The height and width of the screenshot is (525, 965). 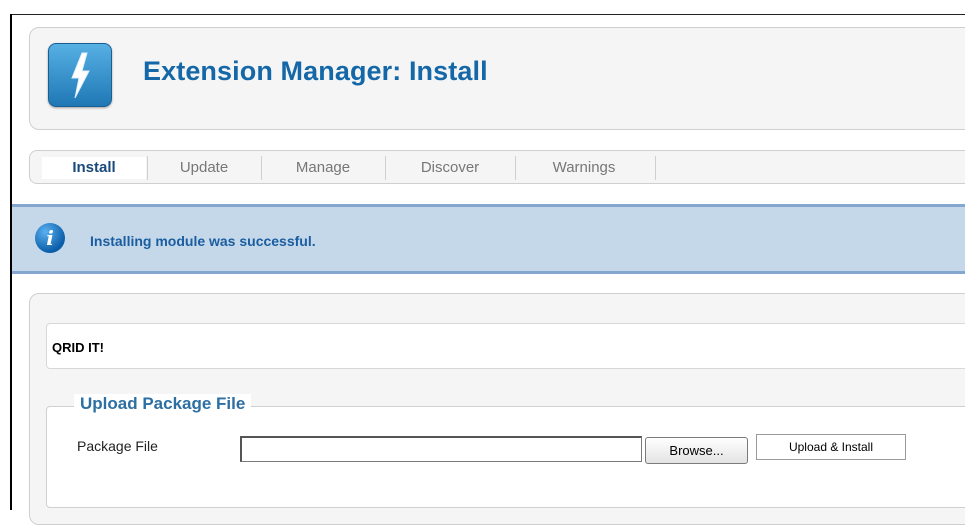 I want to click on upload-legend: Upload Package File, so click(x=163, y=404).